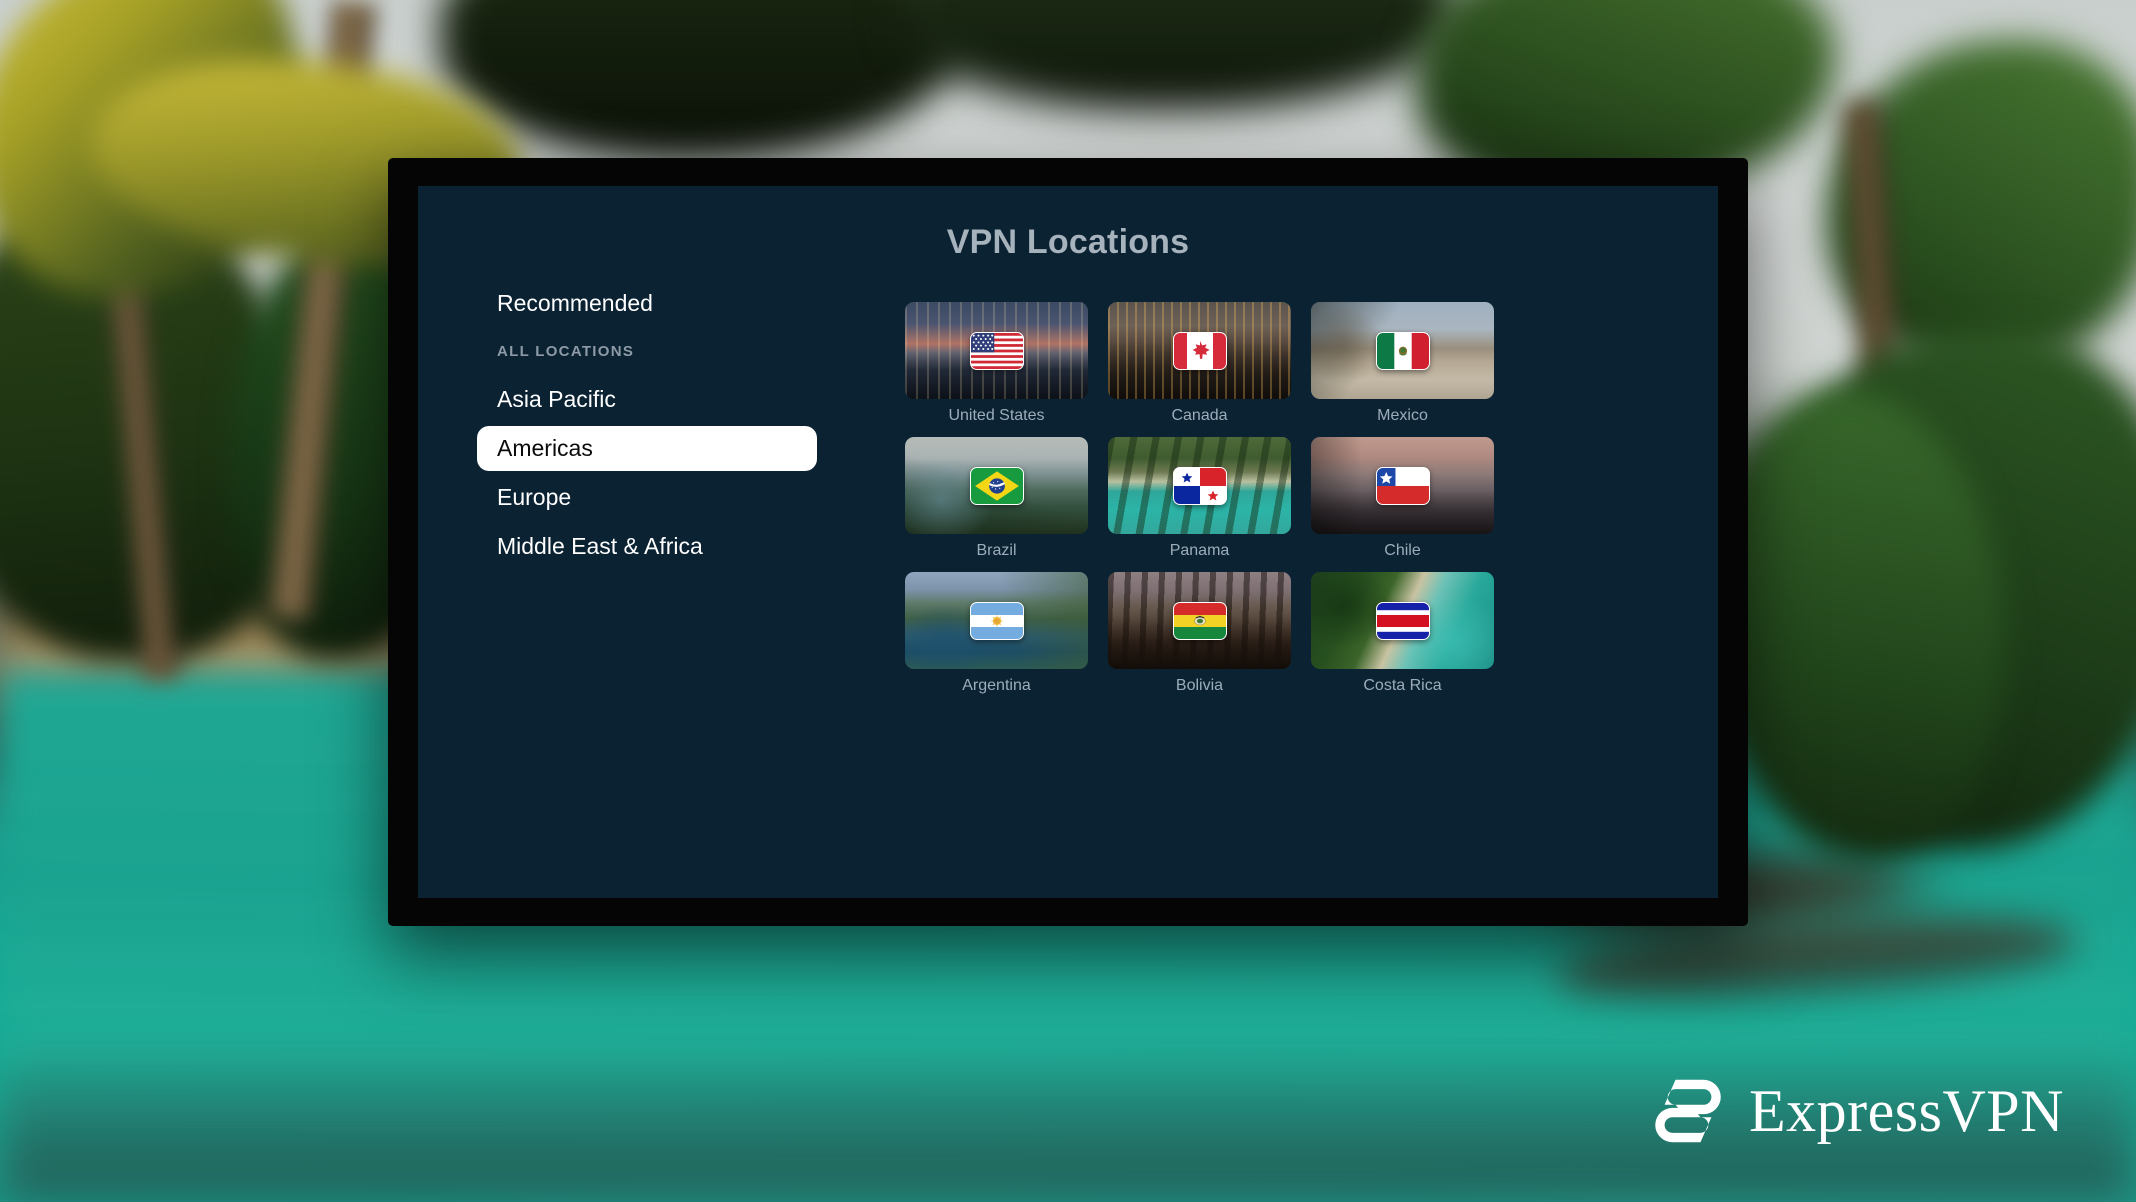 The width and height of the screenshot is (2136, 1202). What do you see at coordinates (996, 415) in the screenshot?
I see `location-card-label: United States` at bounding box center [996, 415].